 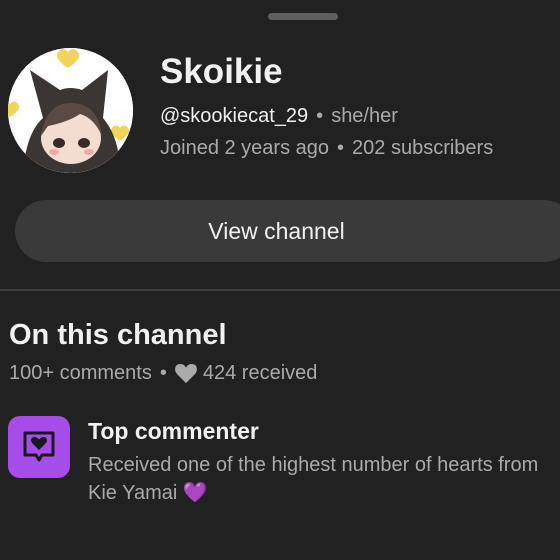 I want to click on sheet-drag-handle, so click(x=303, y=16).